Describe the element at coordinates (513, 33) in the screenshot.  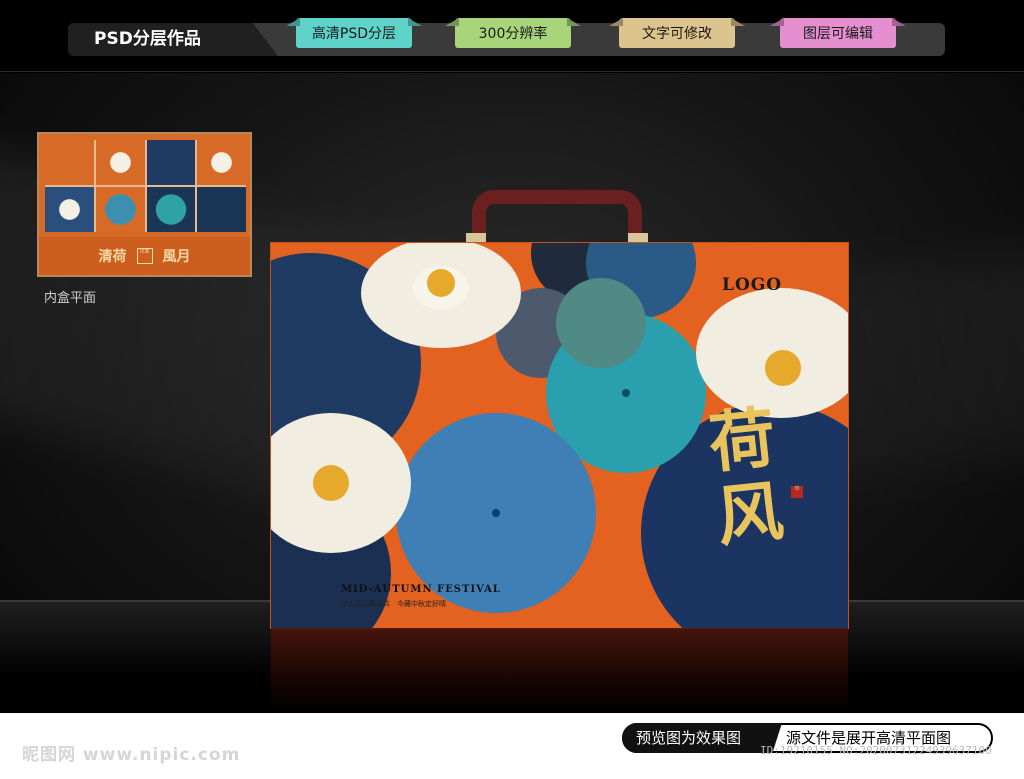
I see `tag-resolution: 300分辨率` at that location.